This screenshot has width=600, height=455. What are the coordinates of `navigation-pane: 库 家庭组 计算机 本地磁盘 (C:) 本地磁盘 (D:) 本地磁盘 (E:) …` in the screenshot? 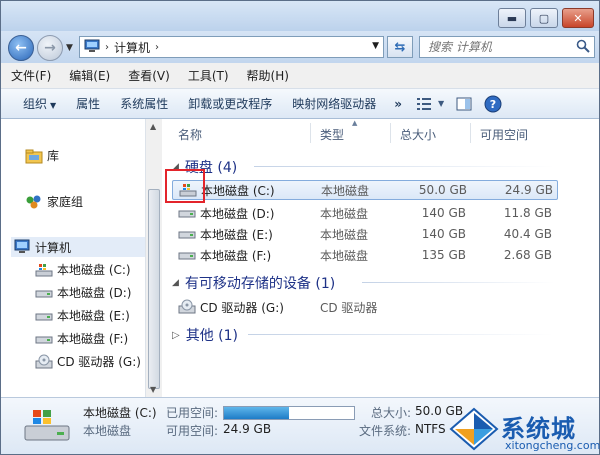 It's located at (73, 258).